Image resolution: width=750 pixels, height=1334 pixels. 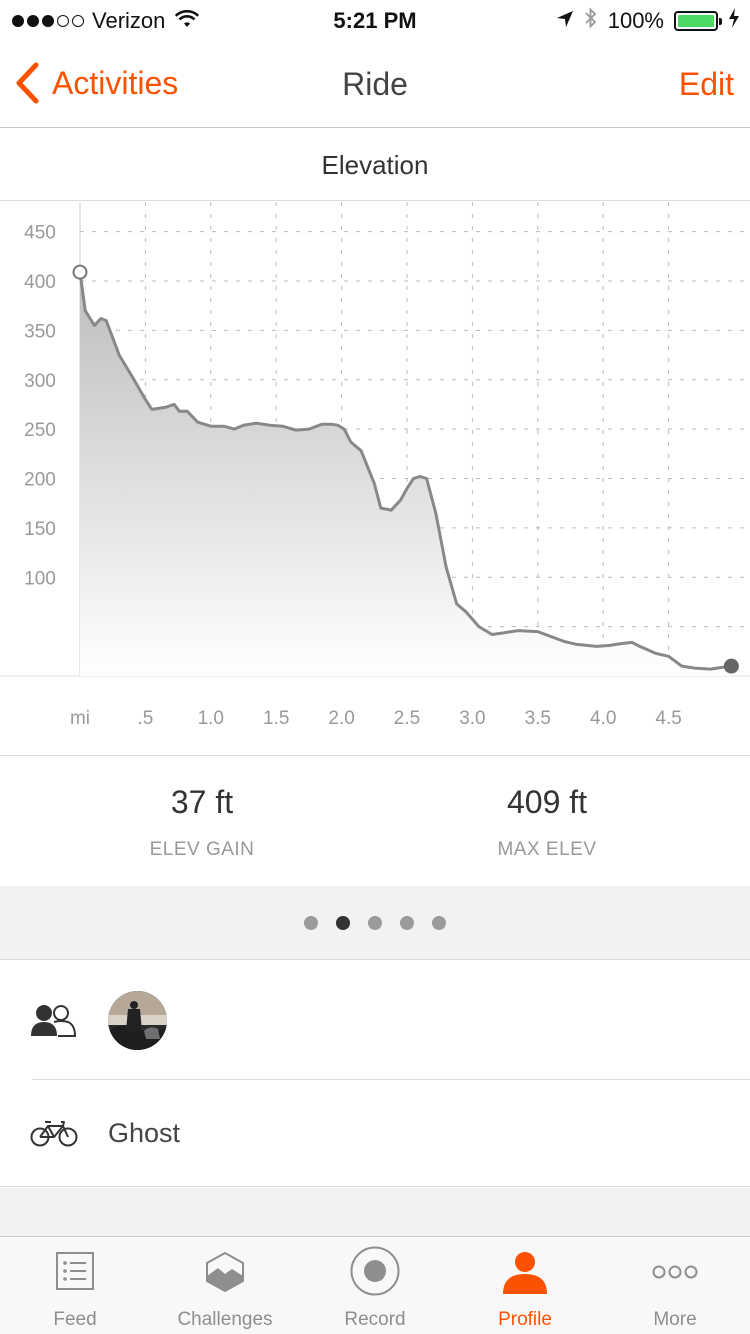 What do you see at coordinates (675, 1274) in the screenshot?
I see `more-icon` at bounding box center [675, 1274].